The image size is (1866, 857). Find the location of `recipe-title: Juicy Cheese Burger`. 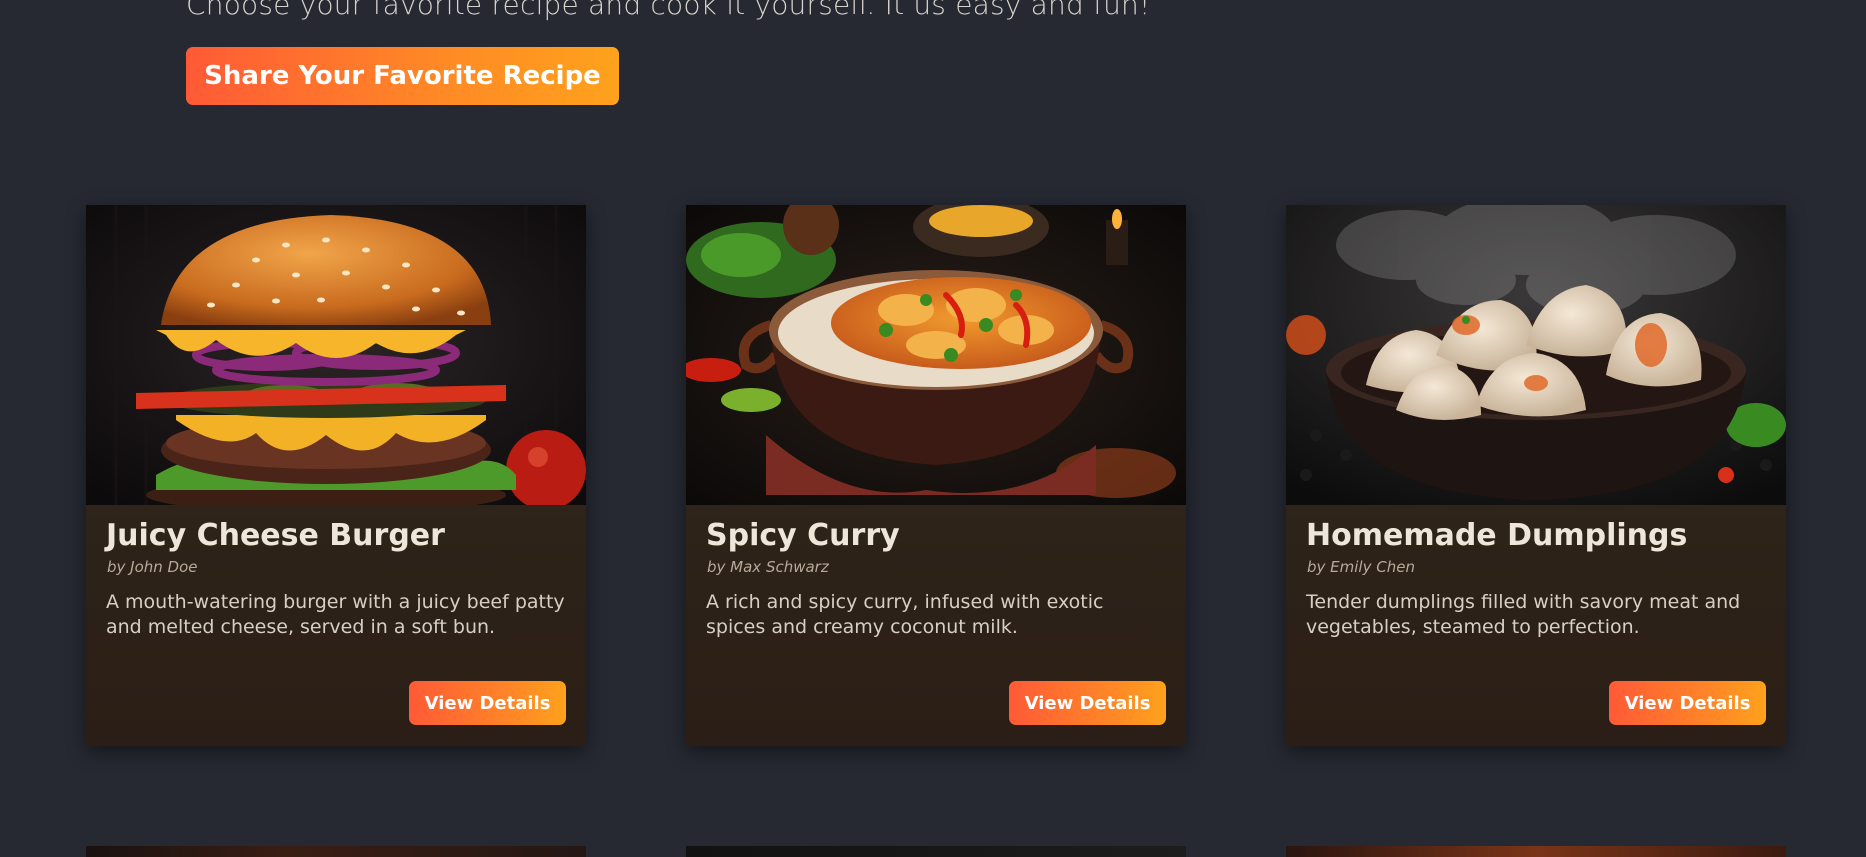

recipe-title: Juicy Cheese Burger is located at coordinates (275, 535).